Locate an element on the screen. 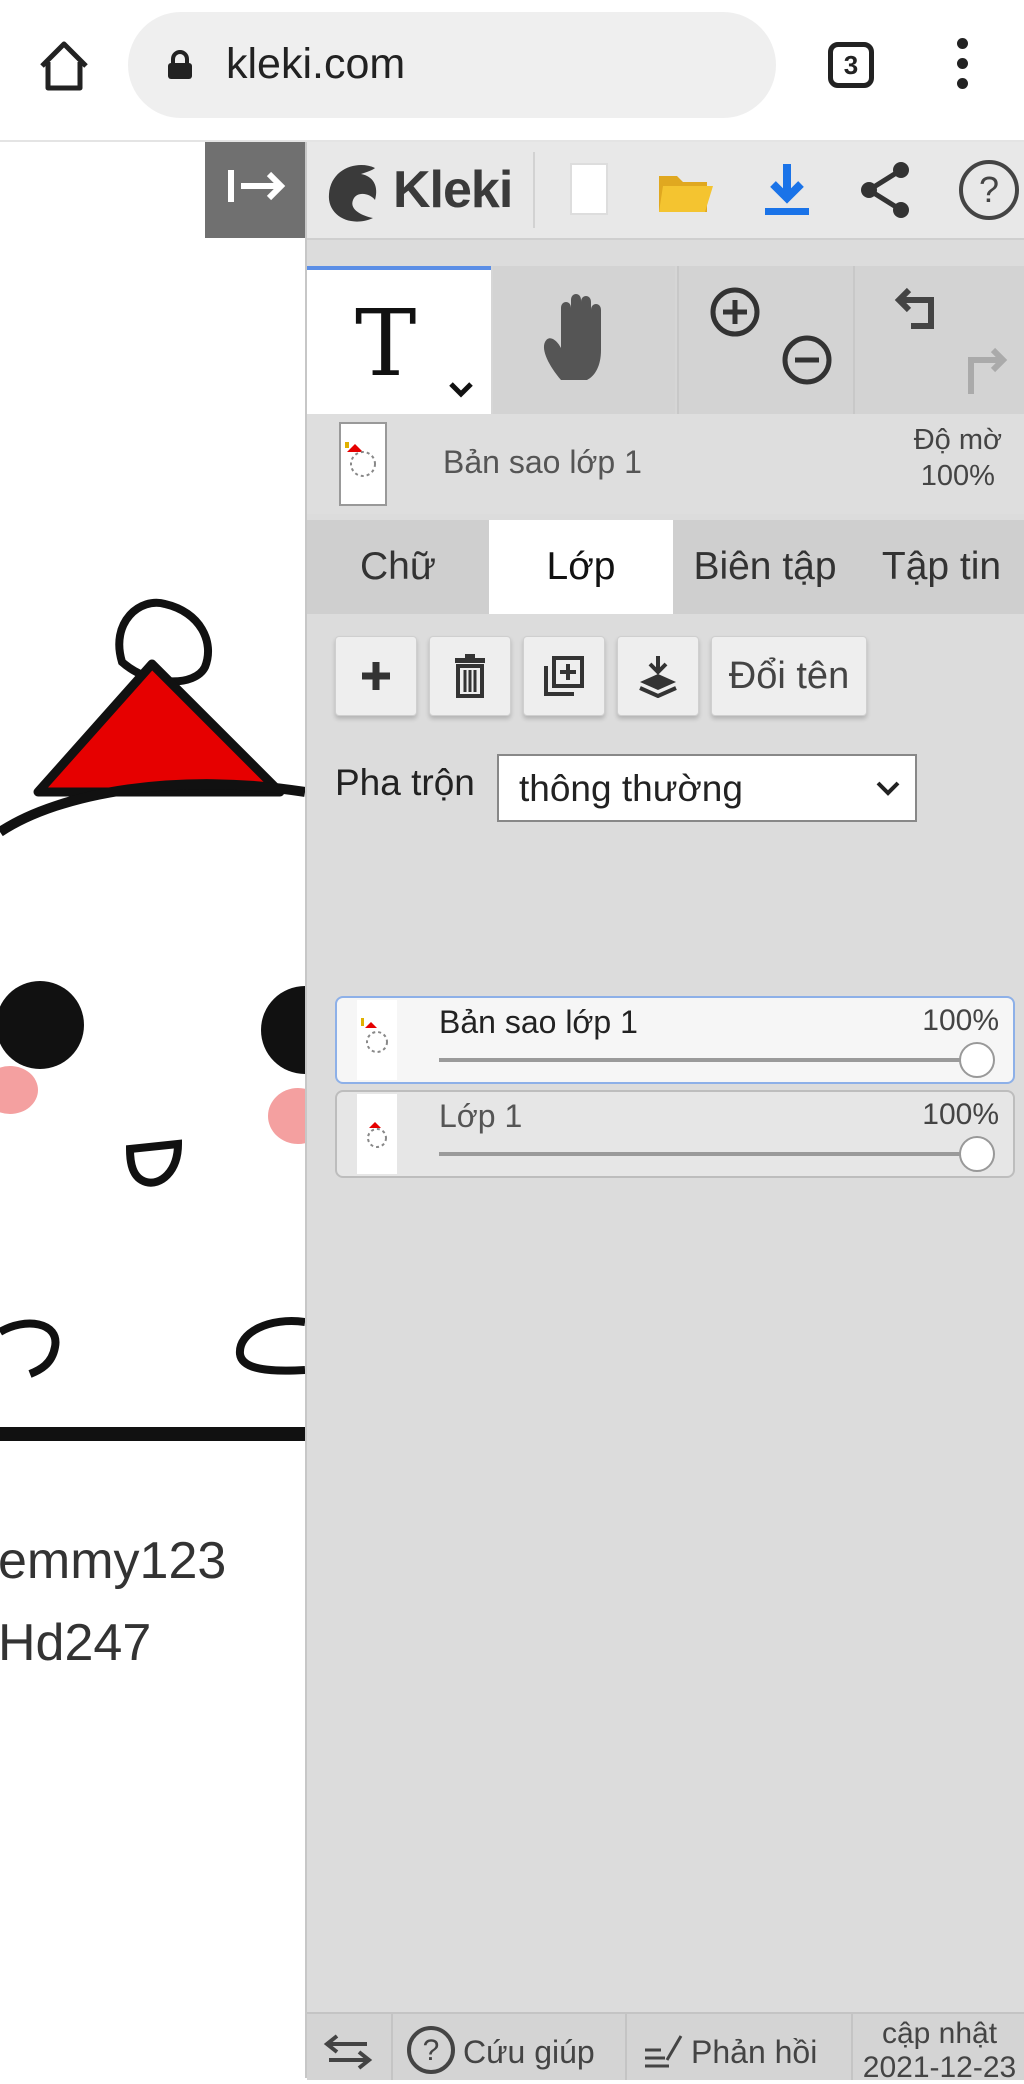 This screenshot has height=2084, width=1024. address-bar: kleki.com is located at coordinates (452, 65).